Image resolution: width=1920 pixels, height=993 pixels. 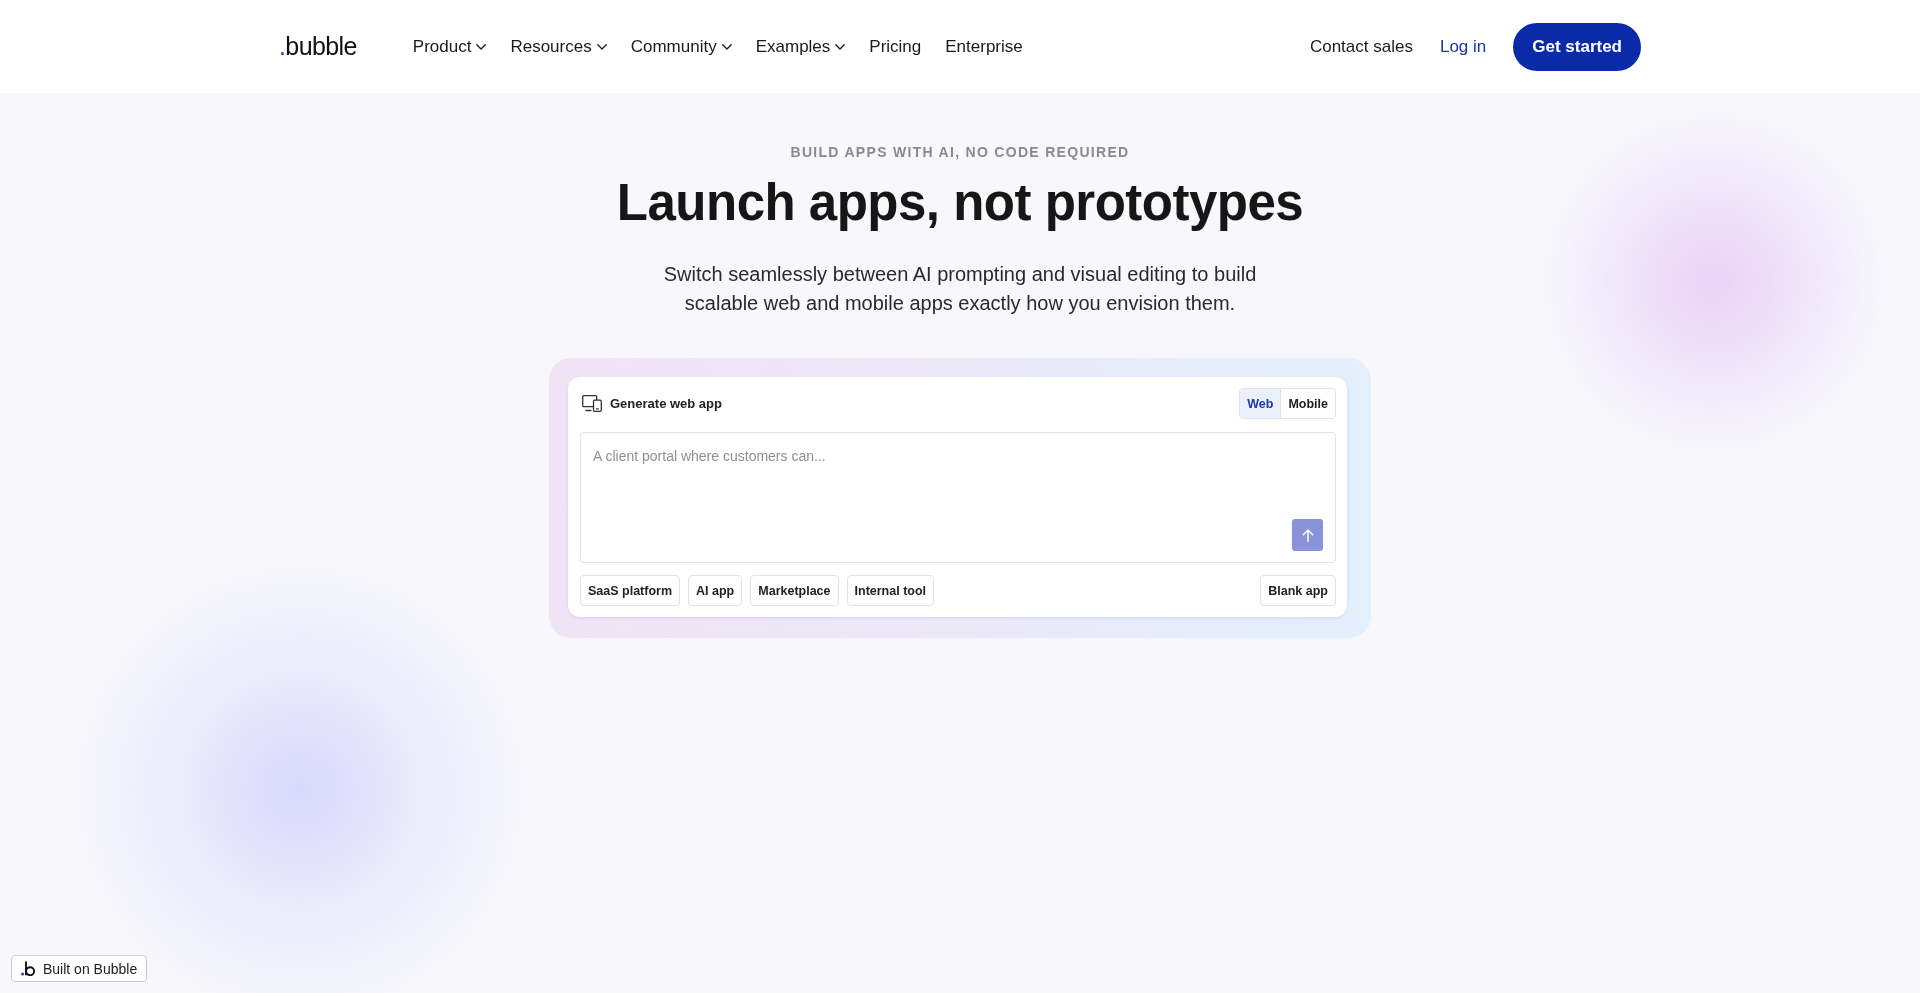 What do you see at coordinates (1298, 590) in the screenshot?
I see `blank-app-button: Blank app` at bounding box center [1298, 590].